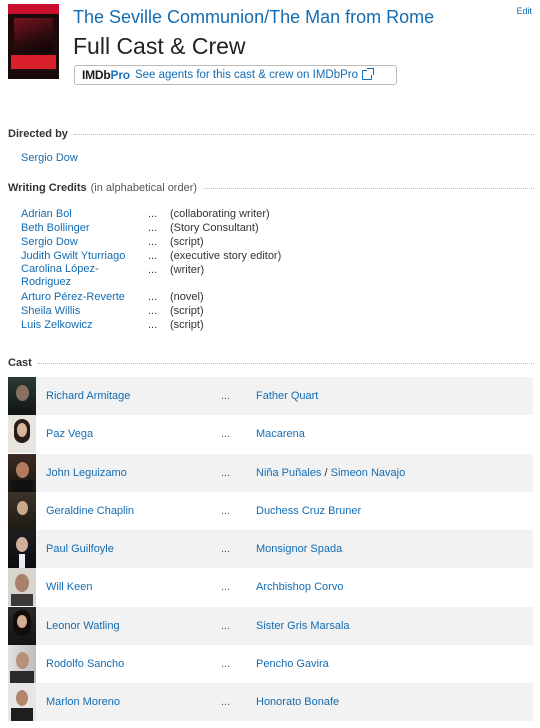  I want to click on writer-credit: (novel), so click(187, 297).